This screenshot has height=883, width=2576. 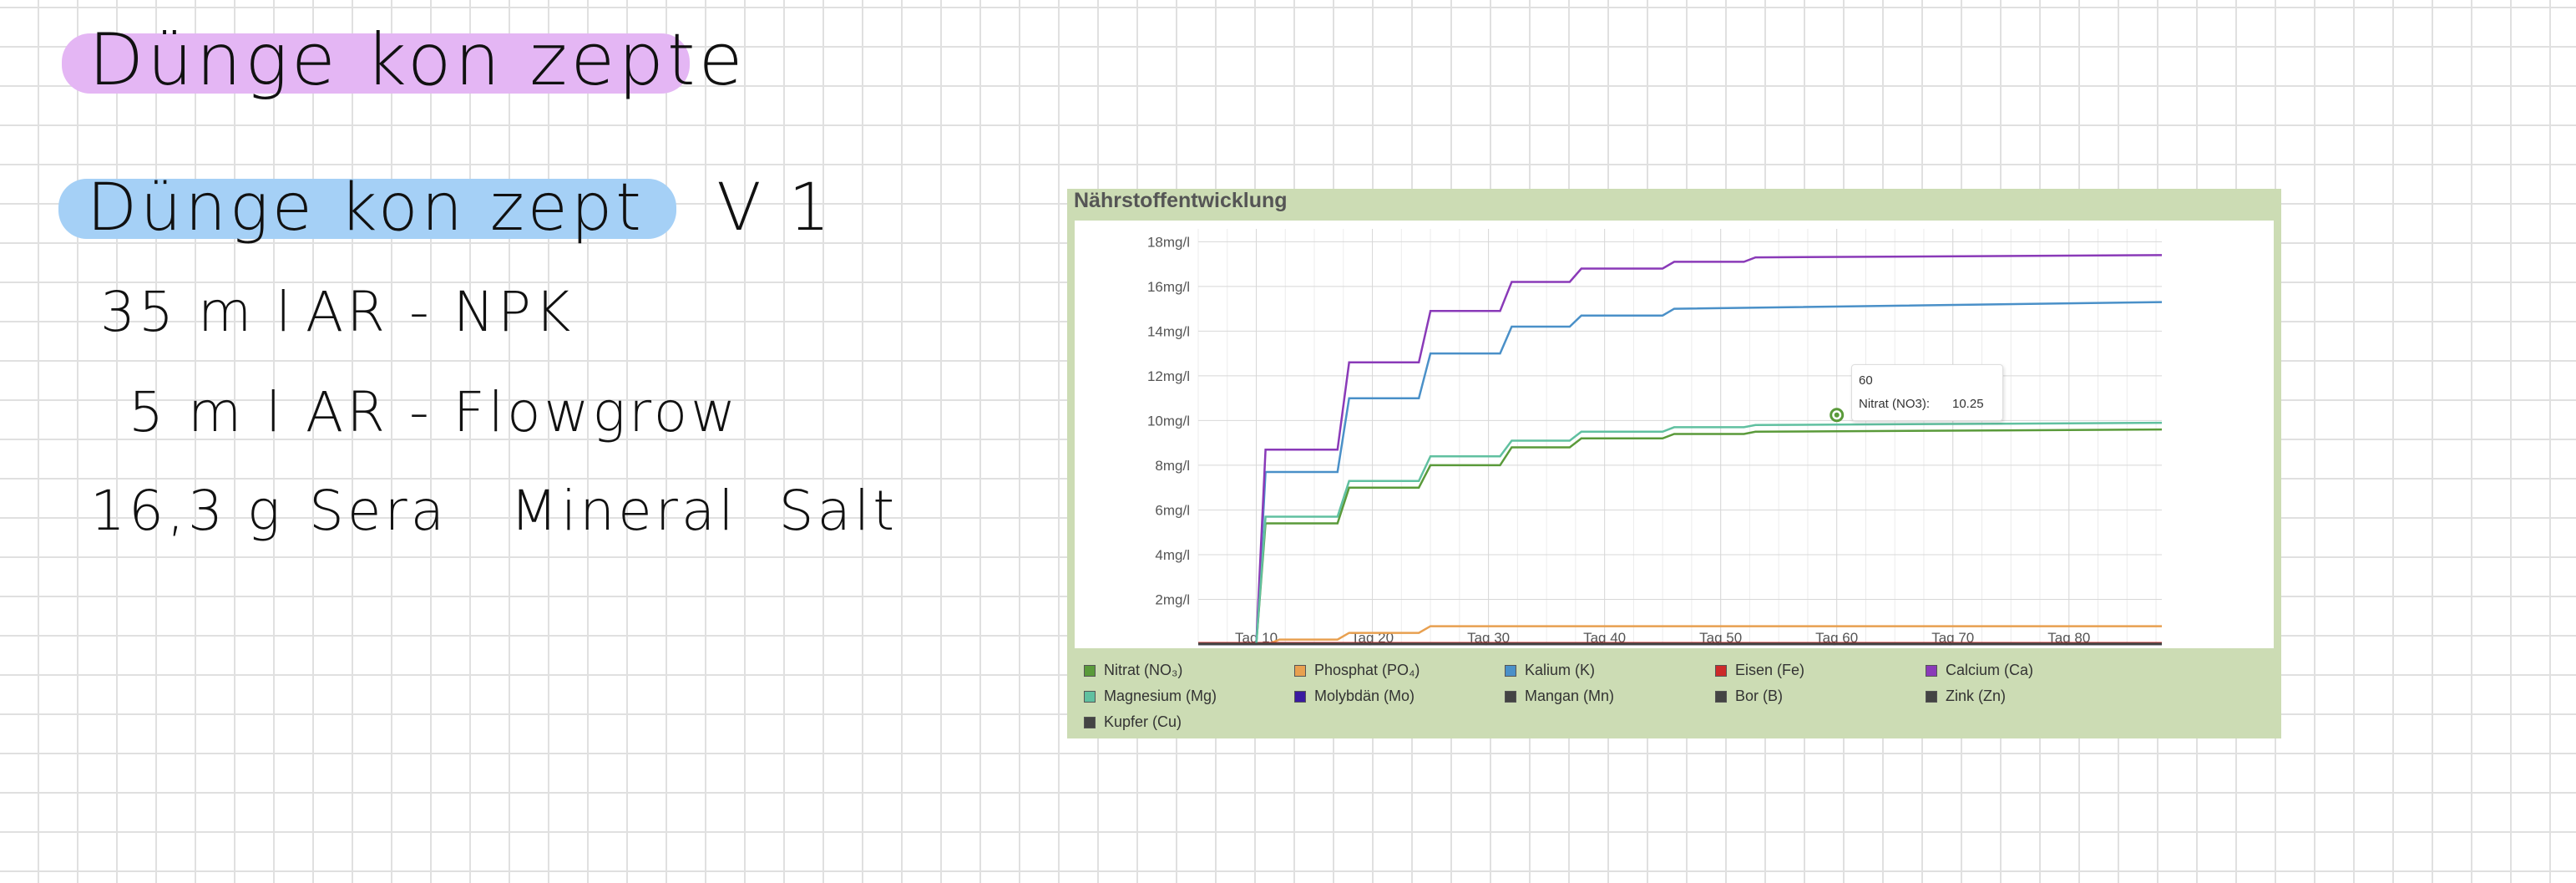 What do you see at coordinates (1990, 670) in the screenshot?
I see `legend-label: Calcium (Ca)` at bounding box center [1990, 670].